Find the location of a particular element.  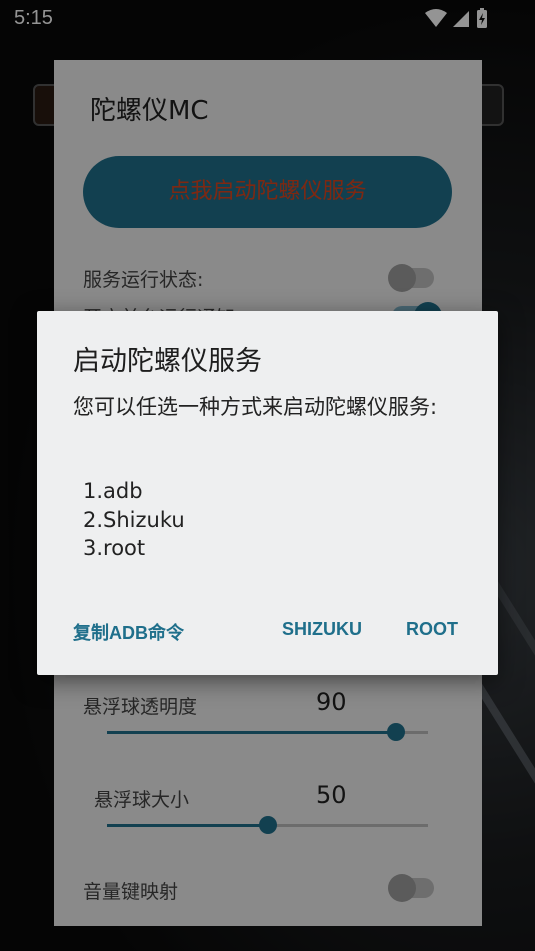

dialog-title: 启动陀螺仪服务 is located at coordinates (167, 361).